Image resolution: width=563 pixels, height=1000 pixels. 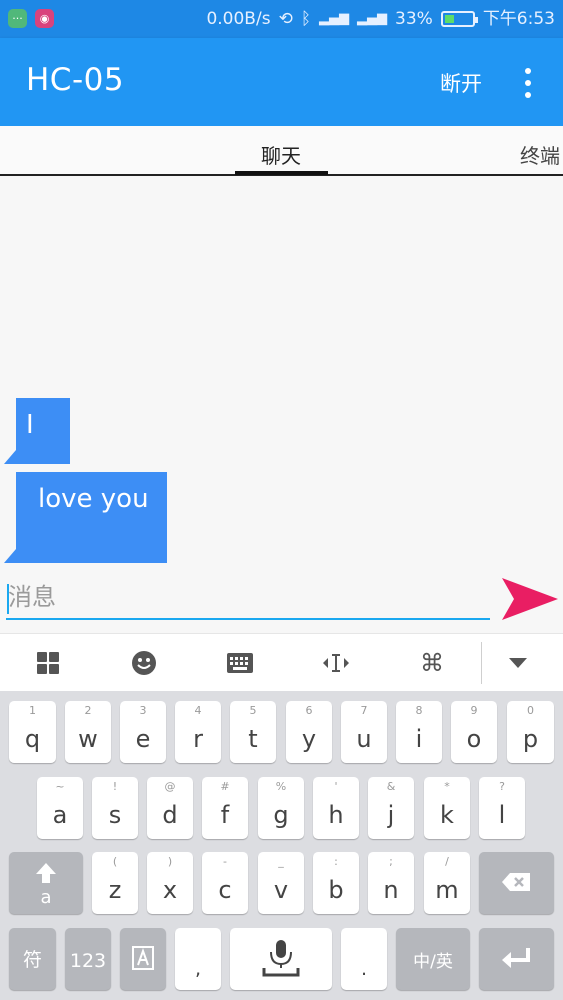 What do you see at coordinates (281, 154) in the screenshot?
I see `tab-chat: 聊天` at bounding box center [281, 154].